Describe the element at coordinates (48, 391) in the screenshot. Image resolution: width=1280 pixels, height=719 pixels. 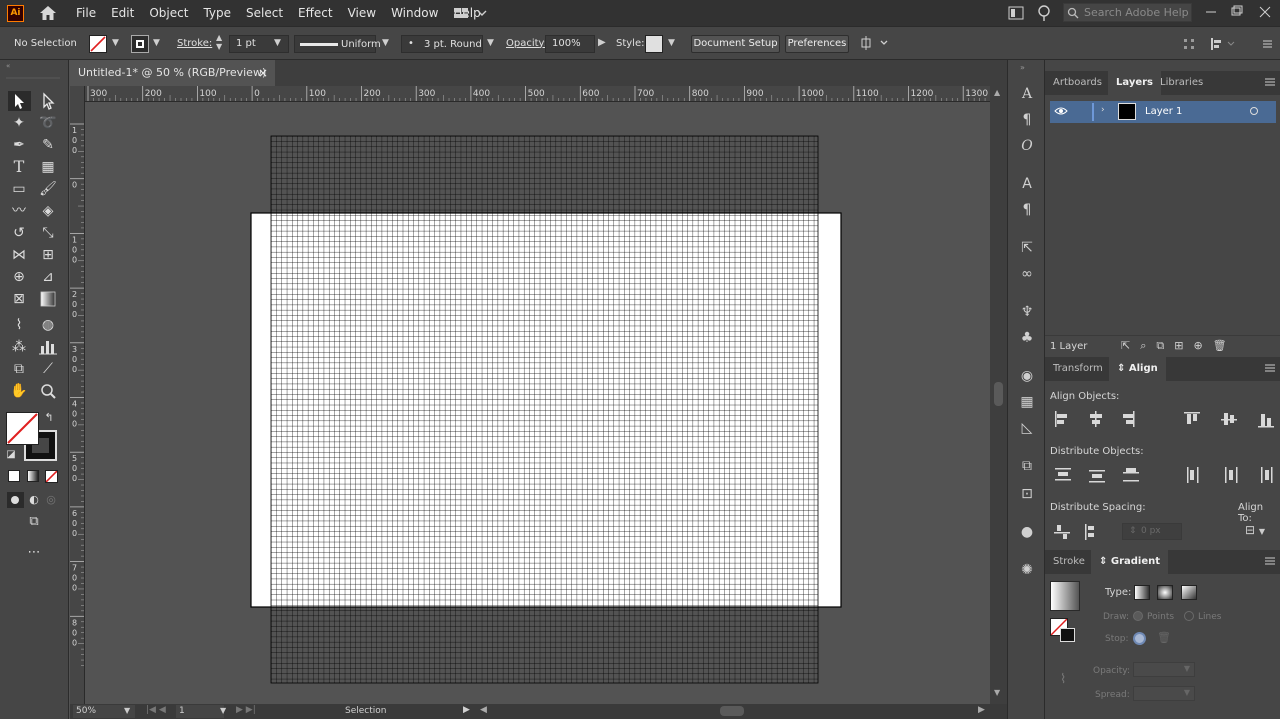
I see `zoom-tool-icon` at that location.